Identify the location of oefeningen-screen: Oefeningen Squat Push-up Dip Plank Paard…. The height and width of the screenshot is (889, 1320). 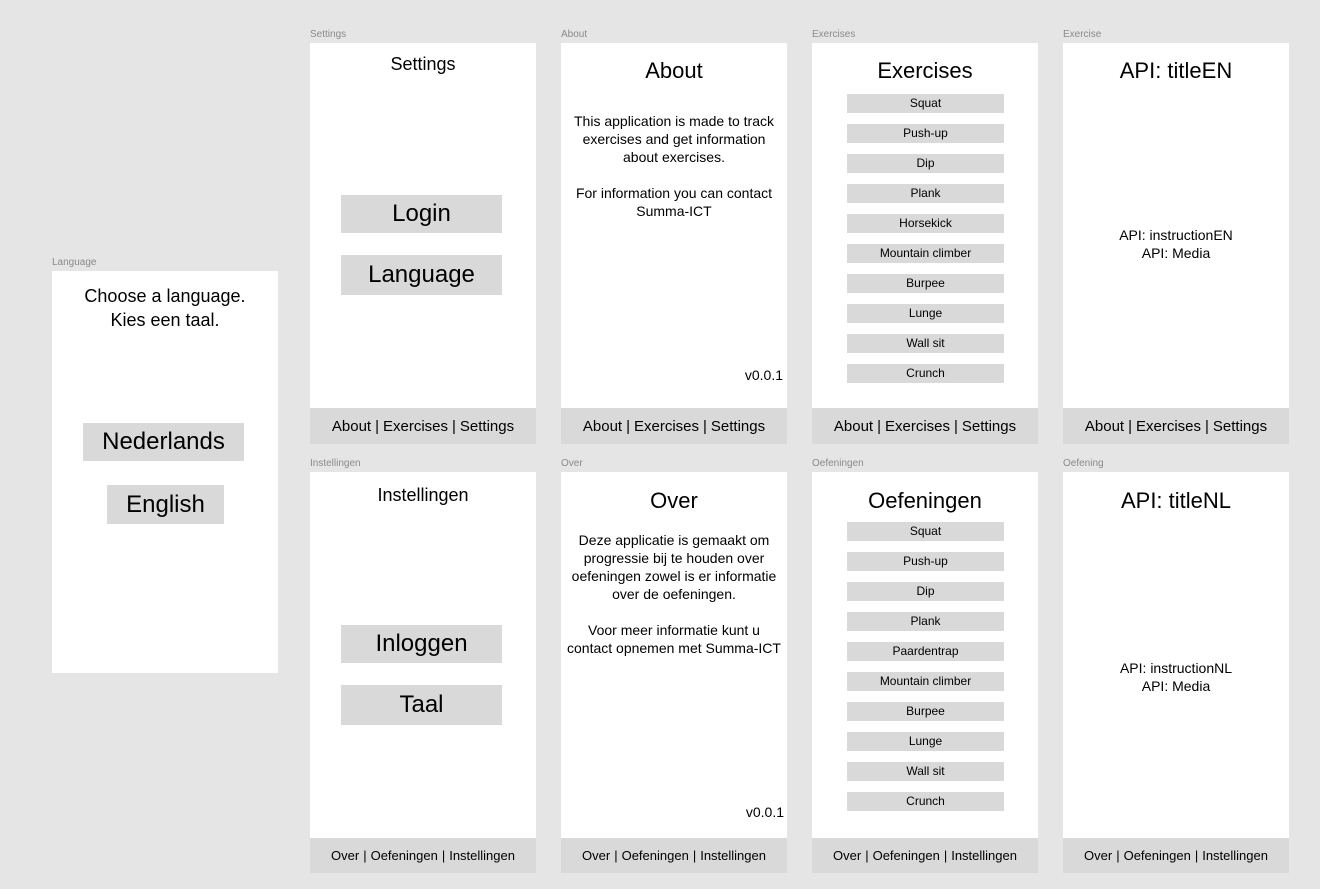
(925, 672).